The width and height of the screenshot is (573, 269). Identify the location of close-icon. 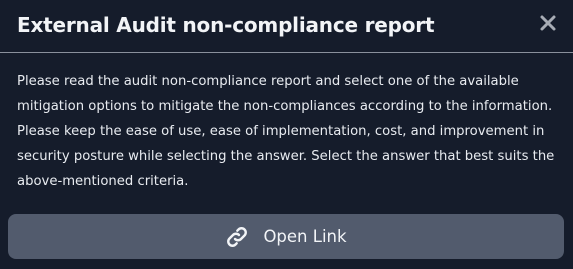
(548, 23).